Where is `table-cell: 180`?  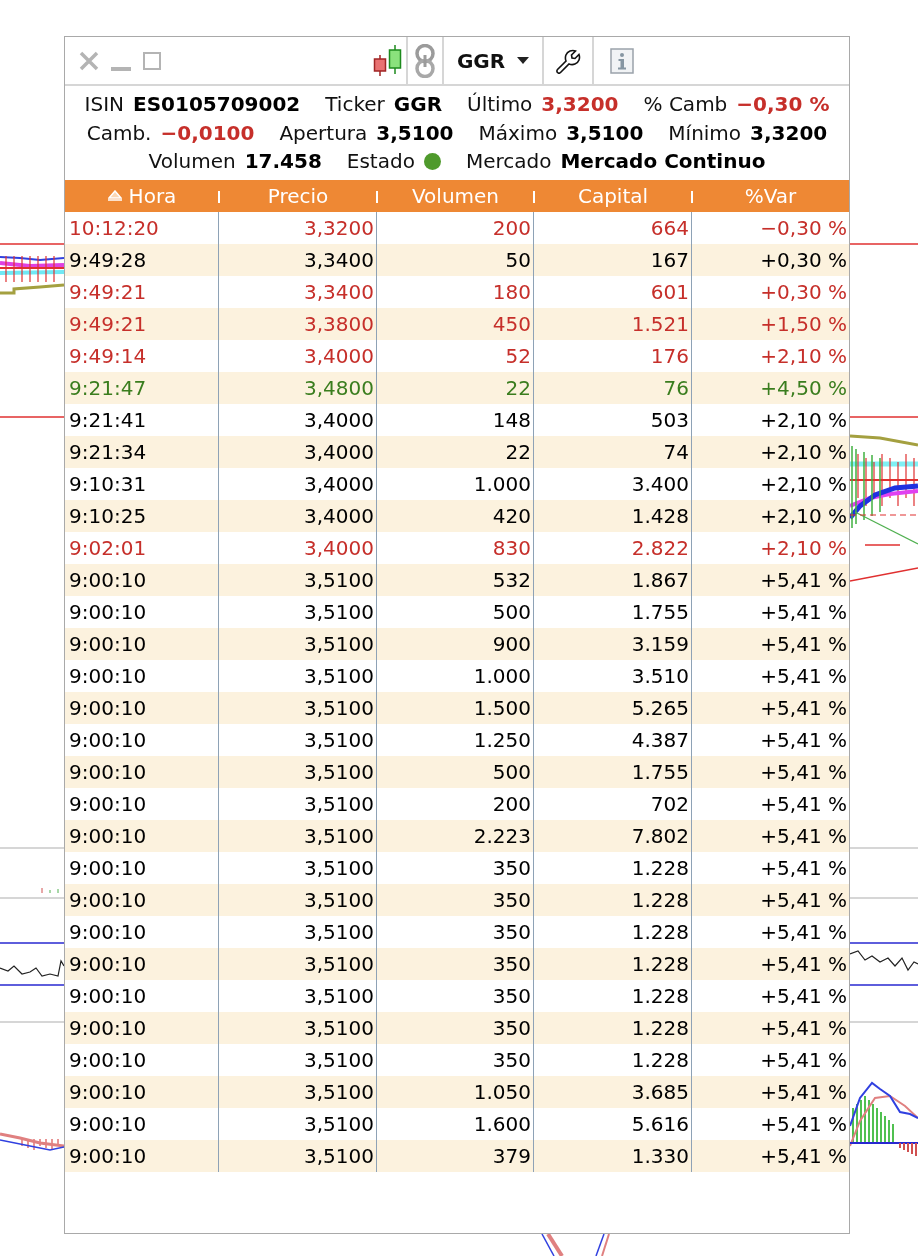
table-cell: 180 is located at coordinates (455, 291).